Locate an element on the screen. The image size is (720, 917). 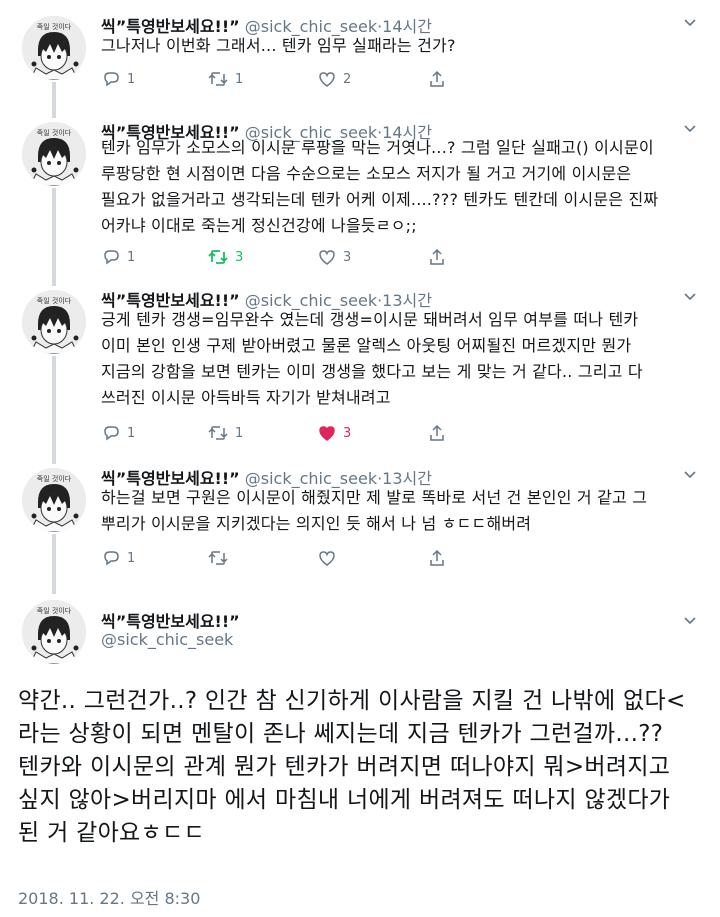
retweet-count: 3 is located at coordinates (239, 257).